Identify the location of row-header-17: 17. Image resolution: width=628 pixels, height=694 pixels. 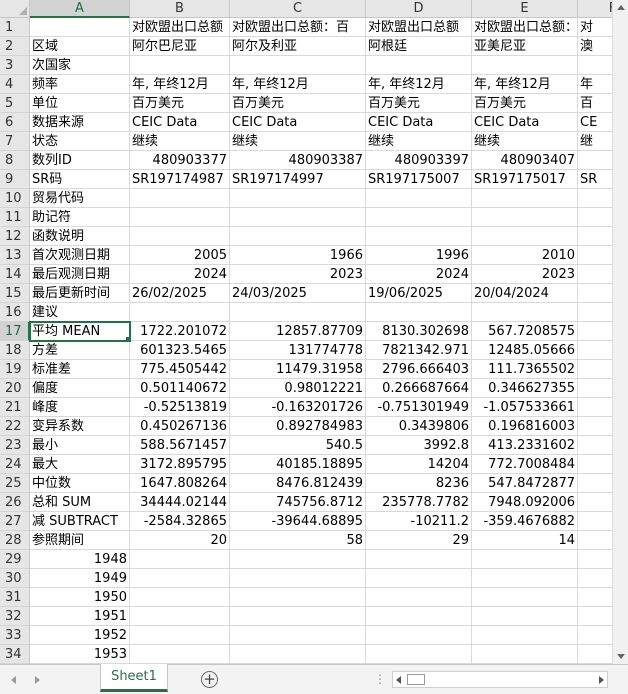
(15, 331).